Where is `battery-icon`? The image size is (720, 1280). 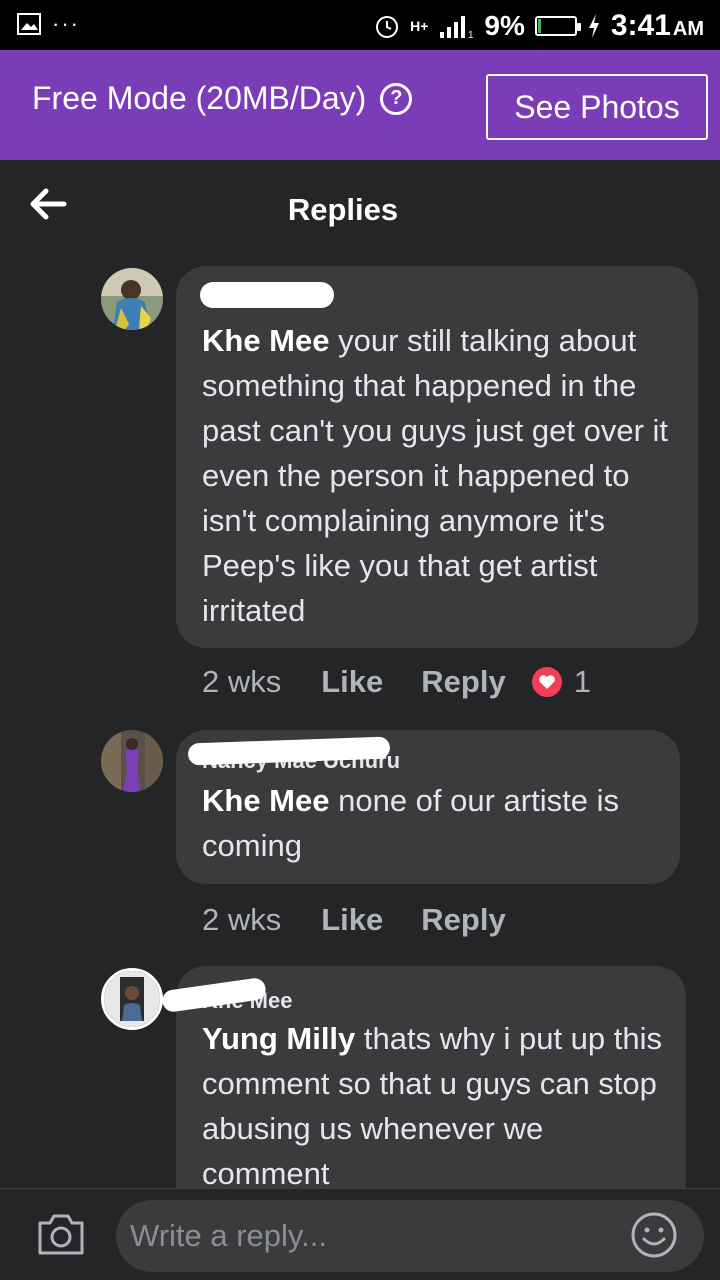 battery-icon is located at coordinates (557, 26).